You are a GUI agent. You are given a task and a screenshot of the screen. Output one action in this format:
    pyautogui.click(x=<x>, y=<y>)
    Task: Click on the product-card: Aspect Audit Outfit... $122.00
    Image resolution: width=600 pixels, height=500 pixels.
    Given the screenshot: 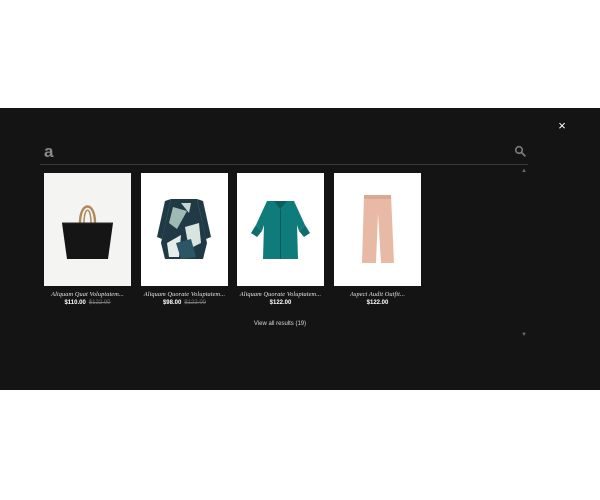 What is the action you would take?
    pyautogui.click(x=377, y=240)
    